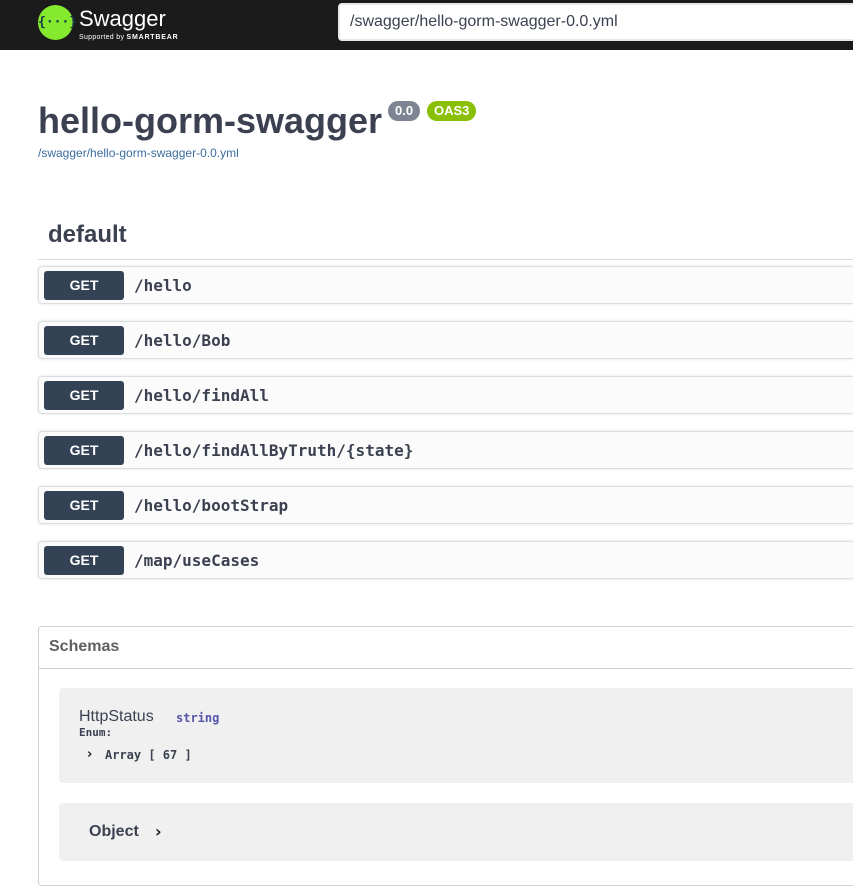  I want to click on operation-path: /hello/bootStrap, so click(211, 505).